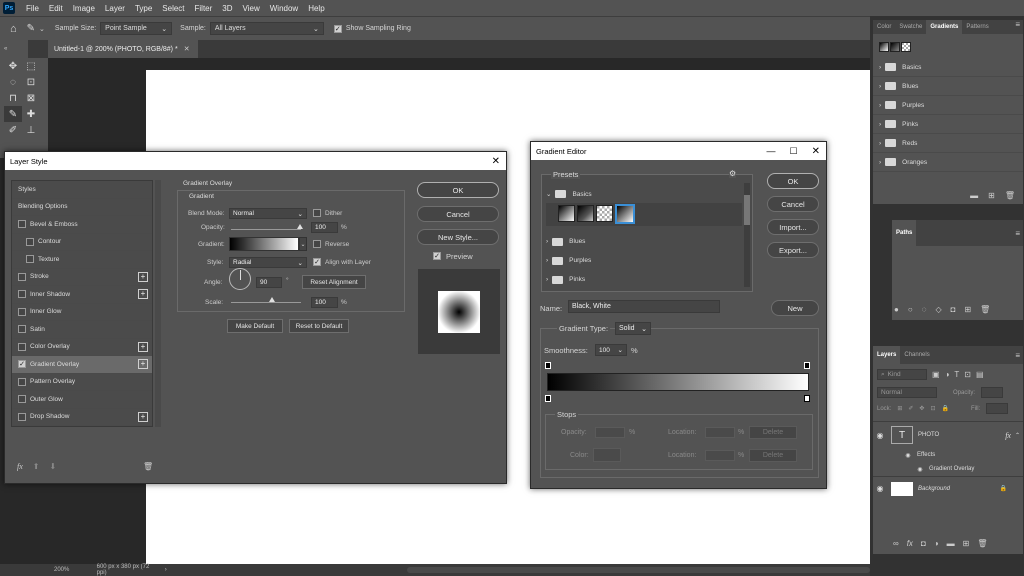 This screenshot has width=1024, height=576. I want to click on name-field: Black, White, so click(644, 306).